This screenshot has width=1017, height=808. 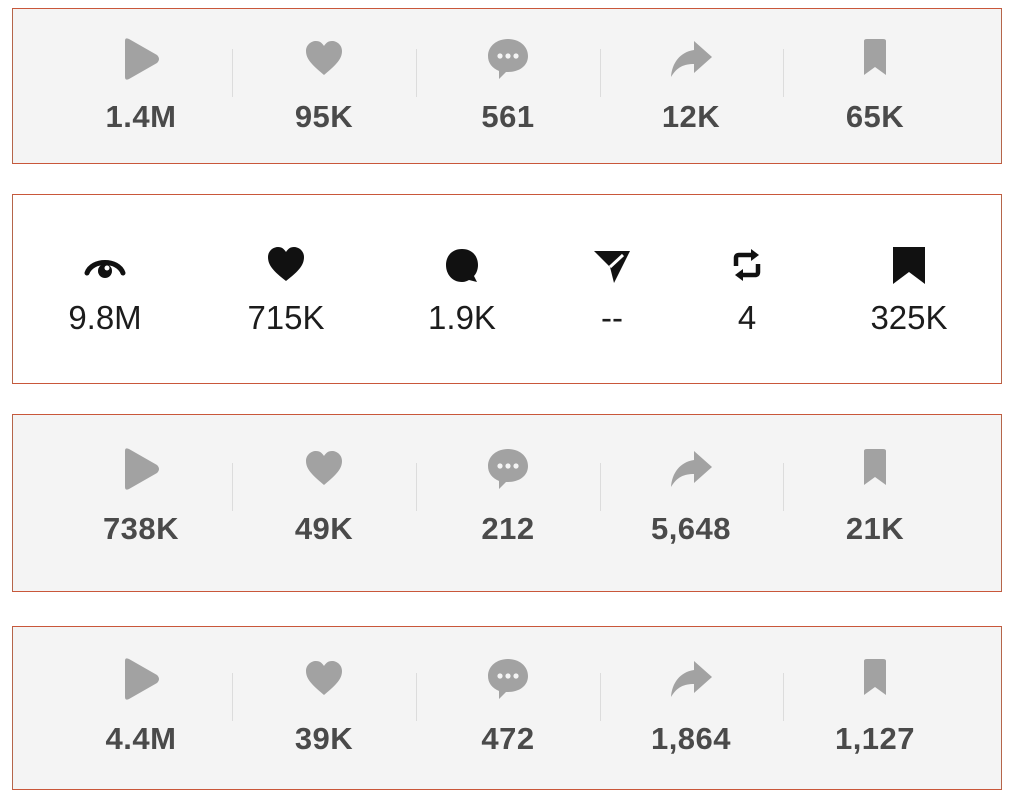 I want to click on send-paper-plane-icon, so click(x=612, y=267).